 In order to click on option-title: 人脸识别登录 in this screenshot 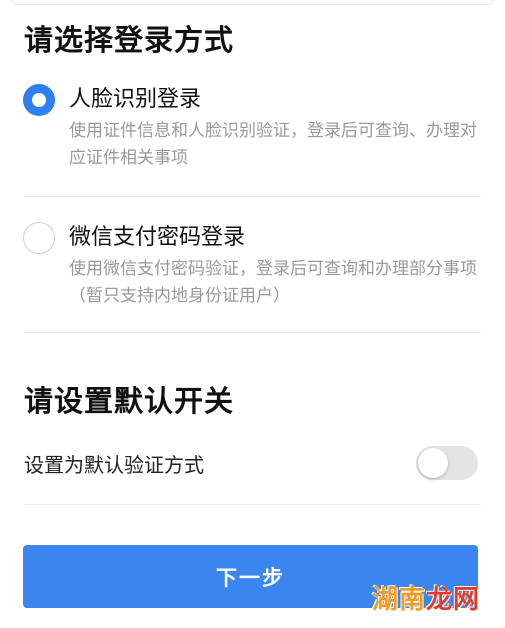, I will do `click(135, 99)`.